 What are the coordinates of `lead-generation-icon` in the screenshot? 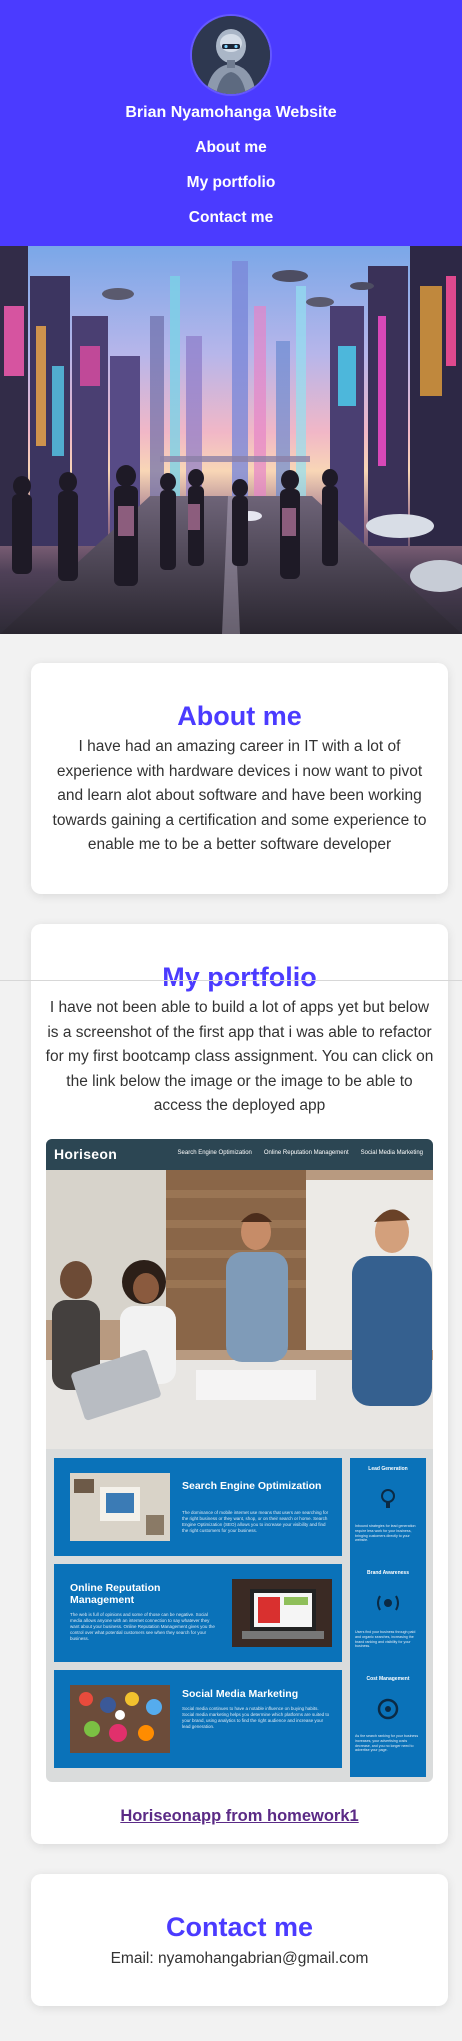 It's located at (388, 1498).